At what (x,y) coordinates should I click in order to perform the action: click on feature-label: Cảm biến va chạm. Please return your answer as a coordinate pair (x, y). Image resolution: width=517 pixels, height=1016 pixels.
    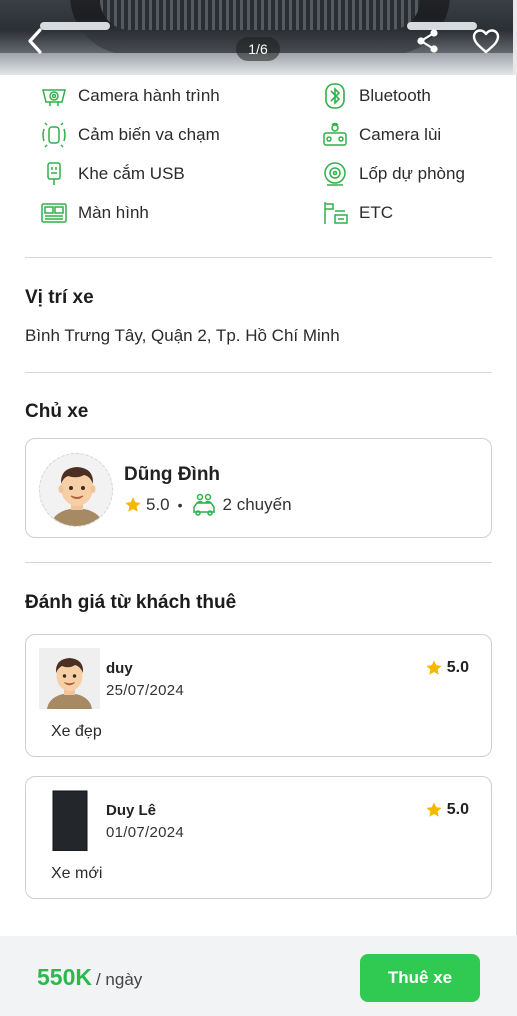
    Looking at the image, I should click on (149, 134).